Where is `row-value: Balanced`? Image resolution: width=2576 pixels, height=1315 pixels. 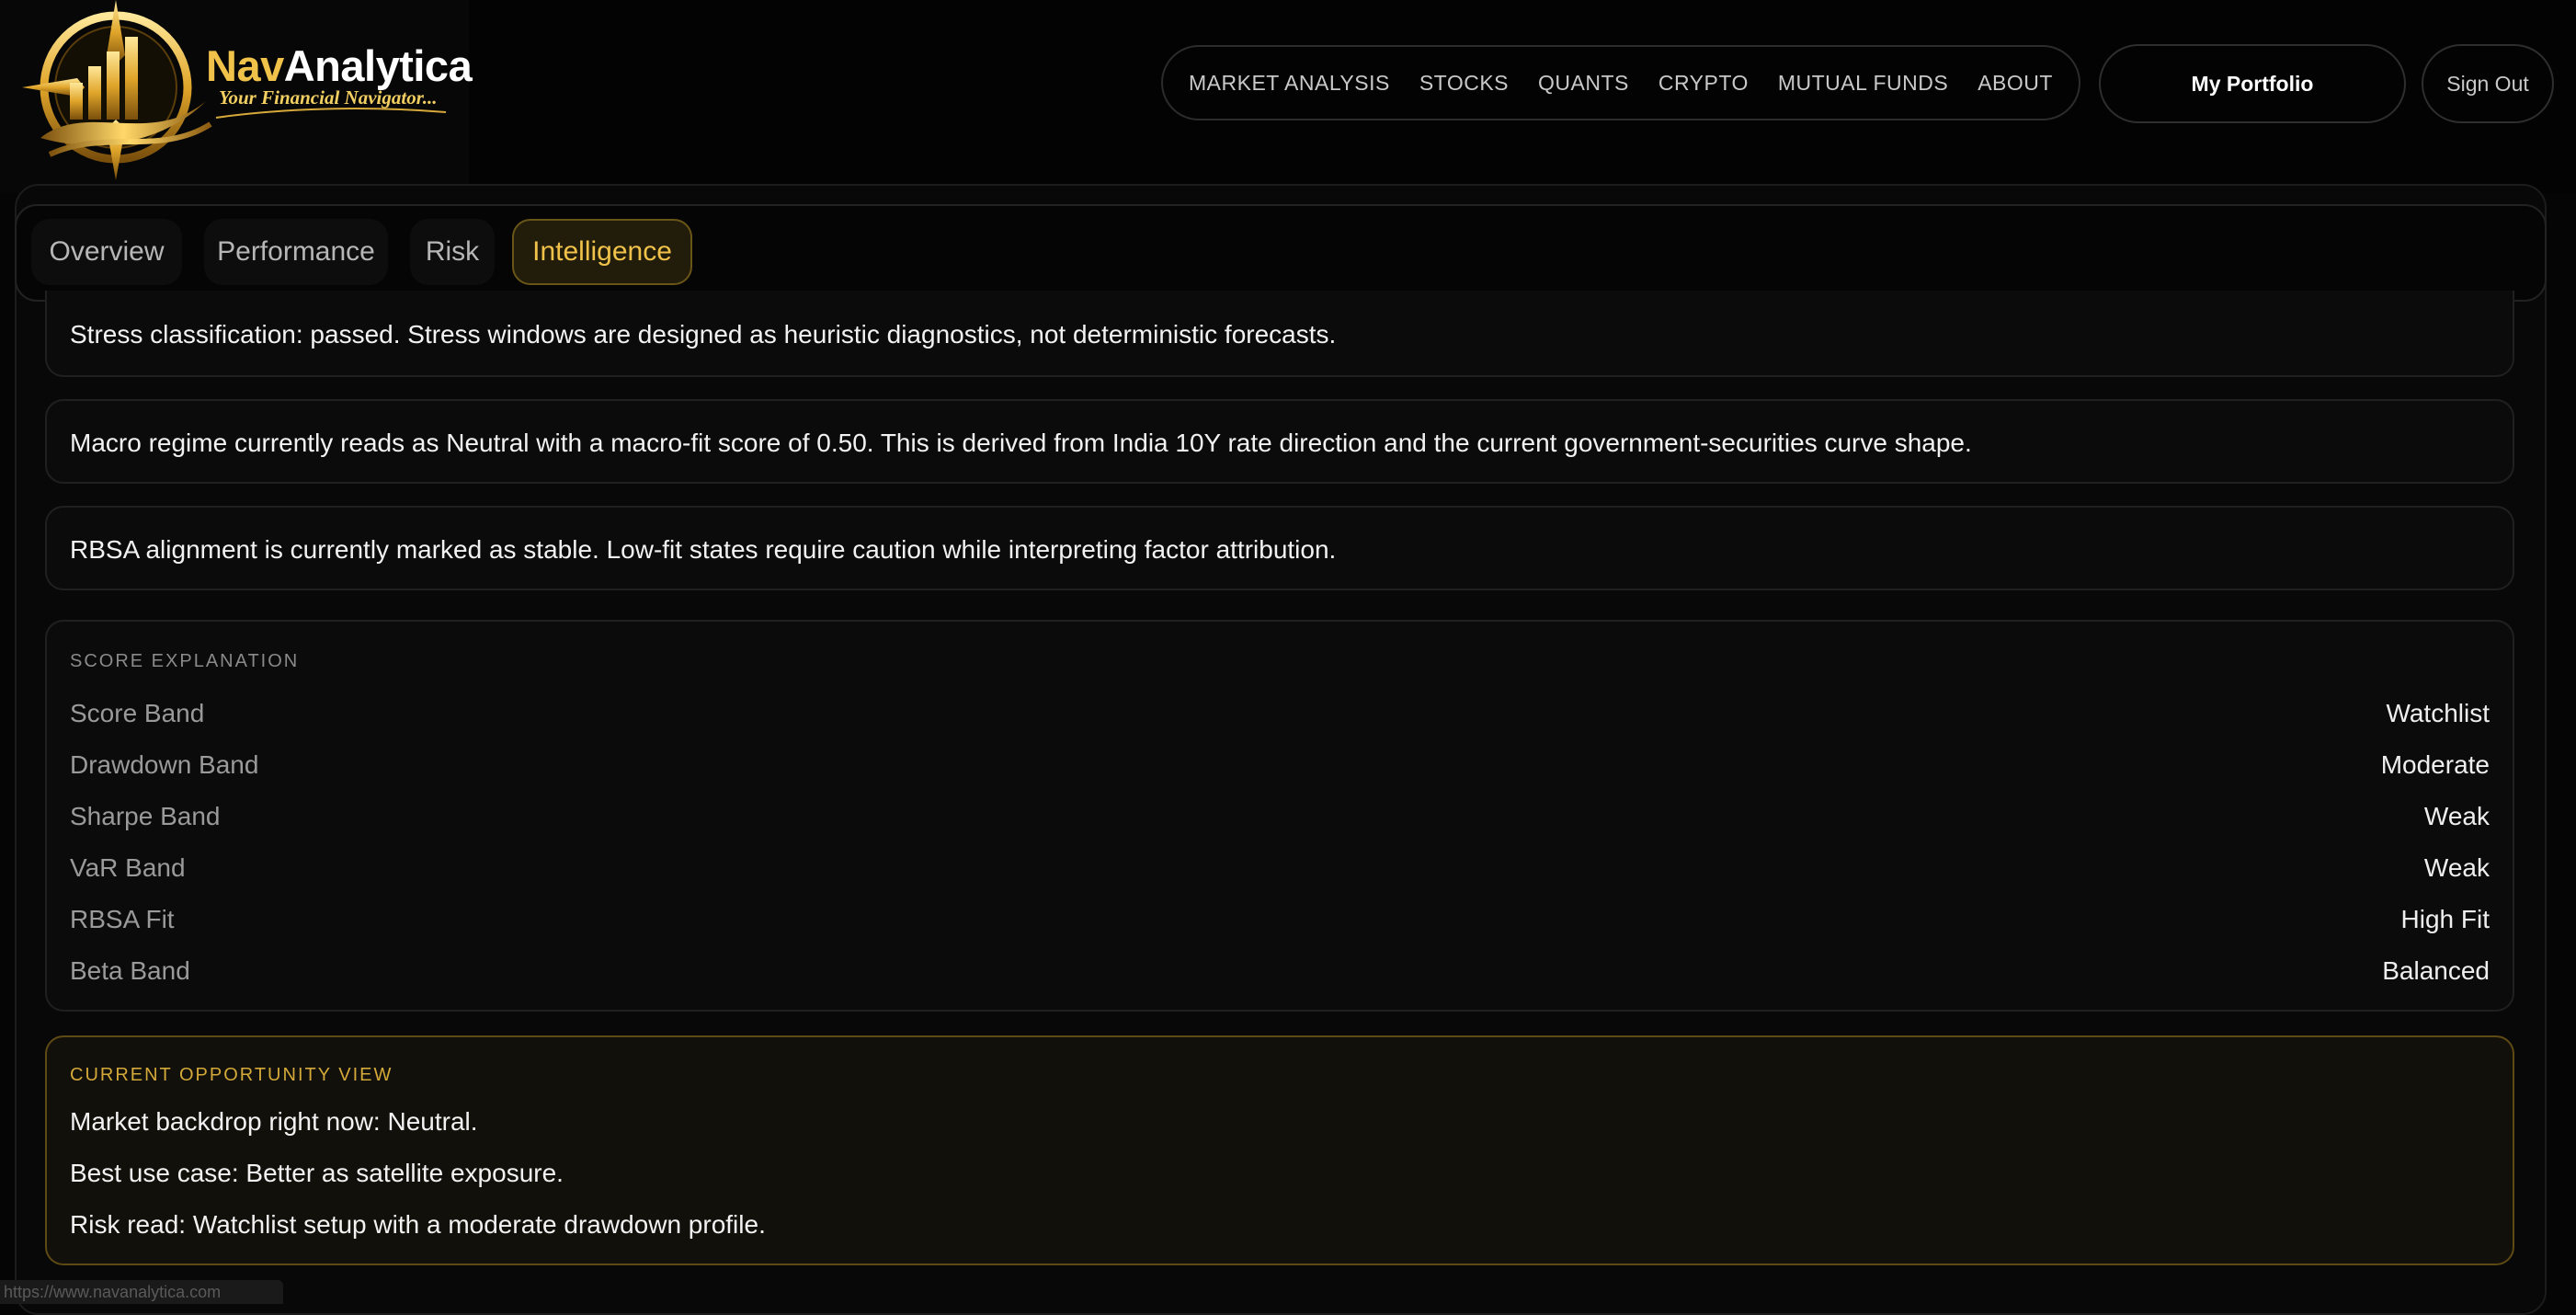 row-value: Balanced is located at coordinates (2436, 970).